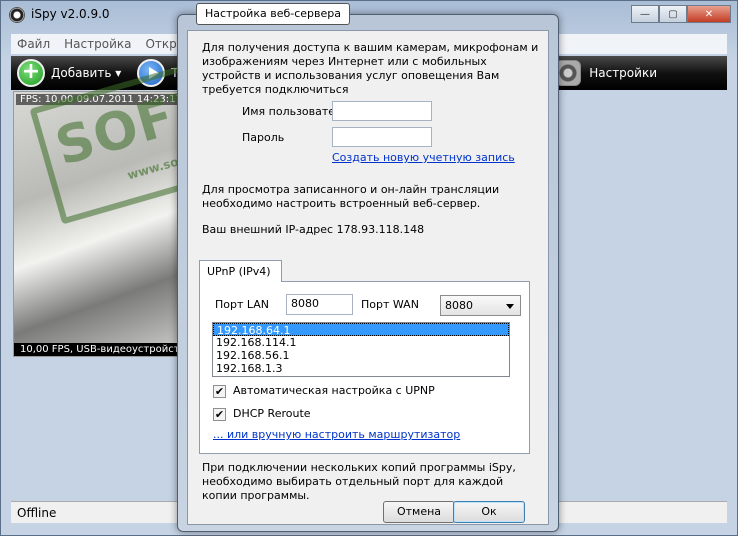  Describe the element at coordinates (361, 342) in the screenshot. I see `list-item: 192.168.114.1` at that location.